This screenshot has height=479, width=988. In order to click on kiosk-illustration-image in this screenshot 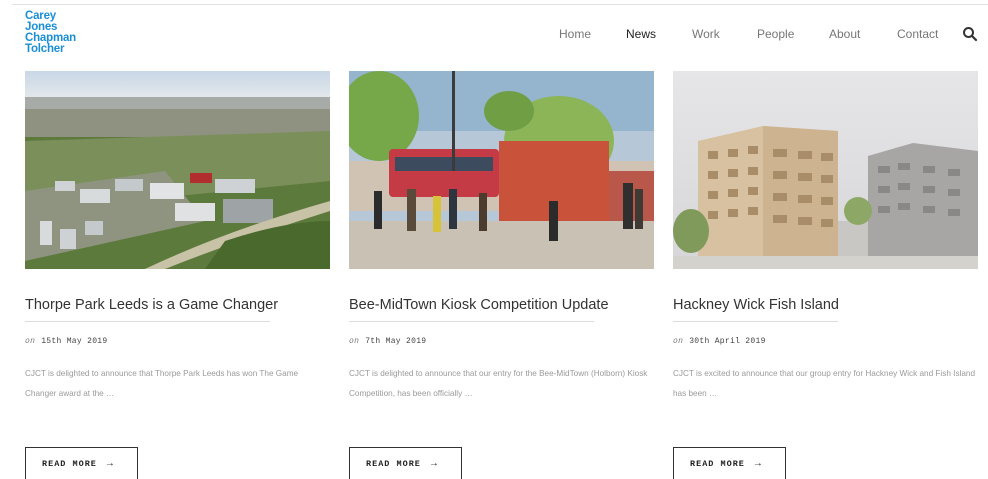, I will do `click(501, 170)`.